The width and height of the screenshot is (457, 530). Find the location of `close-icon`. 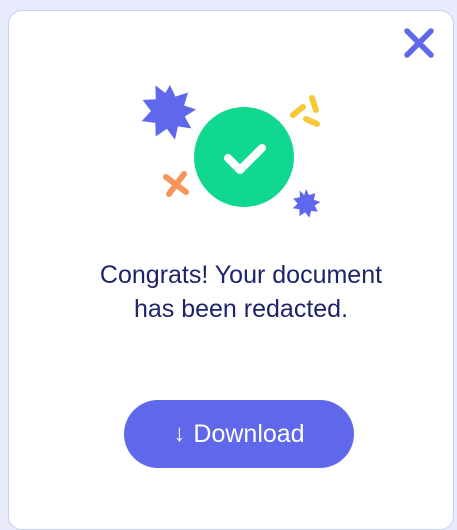

close-icon is located at coordinates (419, 43).